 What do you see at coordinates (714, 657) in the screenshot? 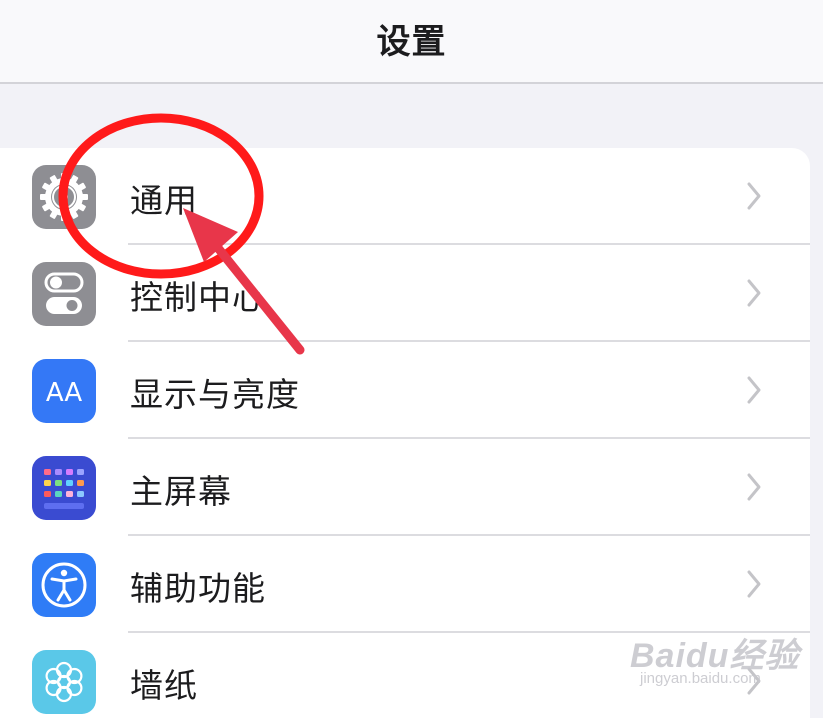
I see `baidu-watermark: Baidu经验 jingyan.baidu.com` at bounding box center [714, 657].